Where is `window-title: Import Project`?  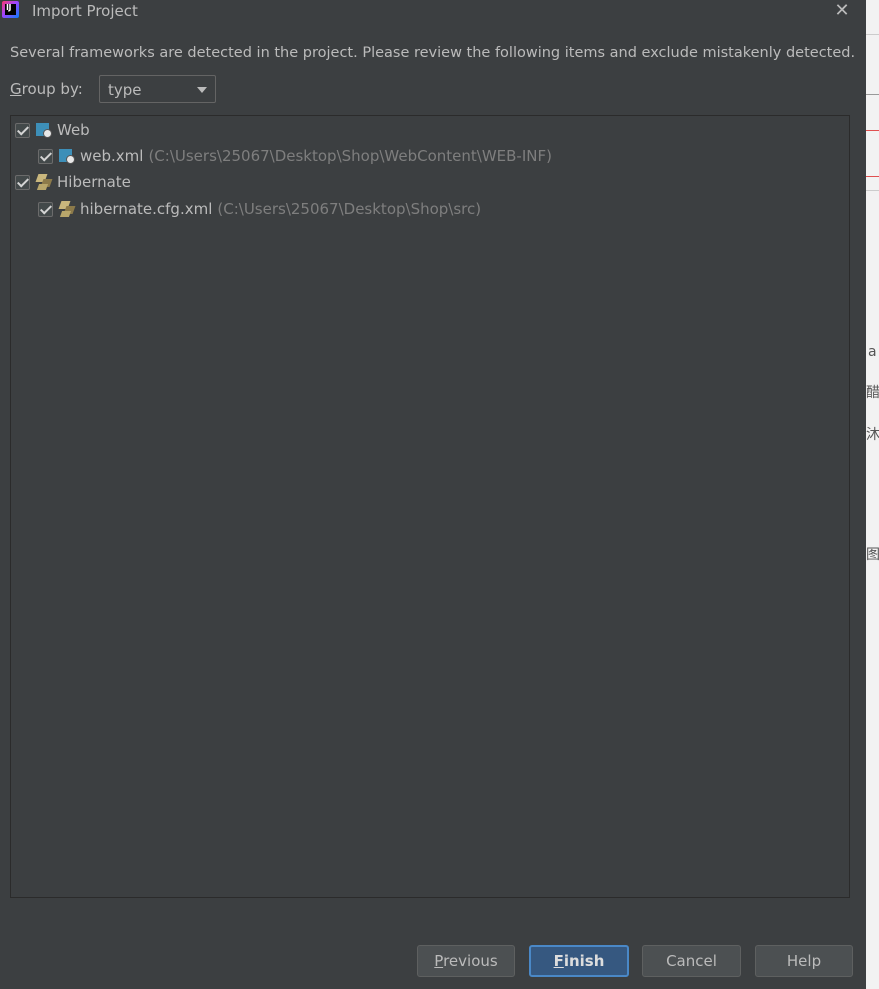
window-title: Import Project is located at coordinates (85, 11).